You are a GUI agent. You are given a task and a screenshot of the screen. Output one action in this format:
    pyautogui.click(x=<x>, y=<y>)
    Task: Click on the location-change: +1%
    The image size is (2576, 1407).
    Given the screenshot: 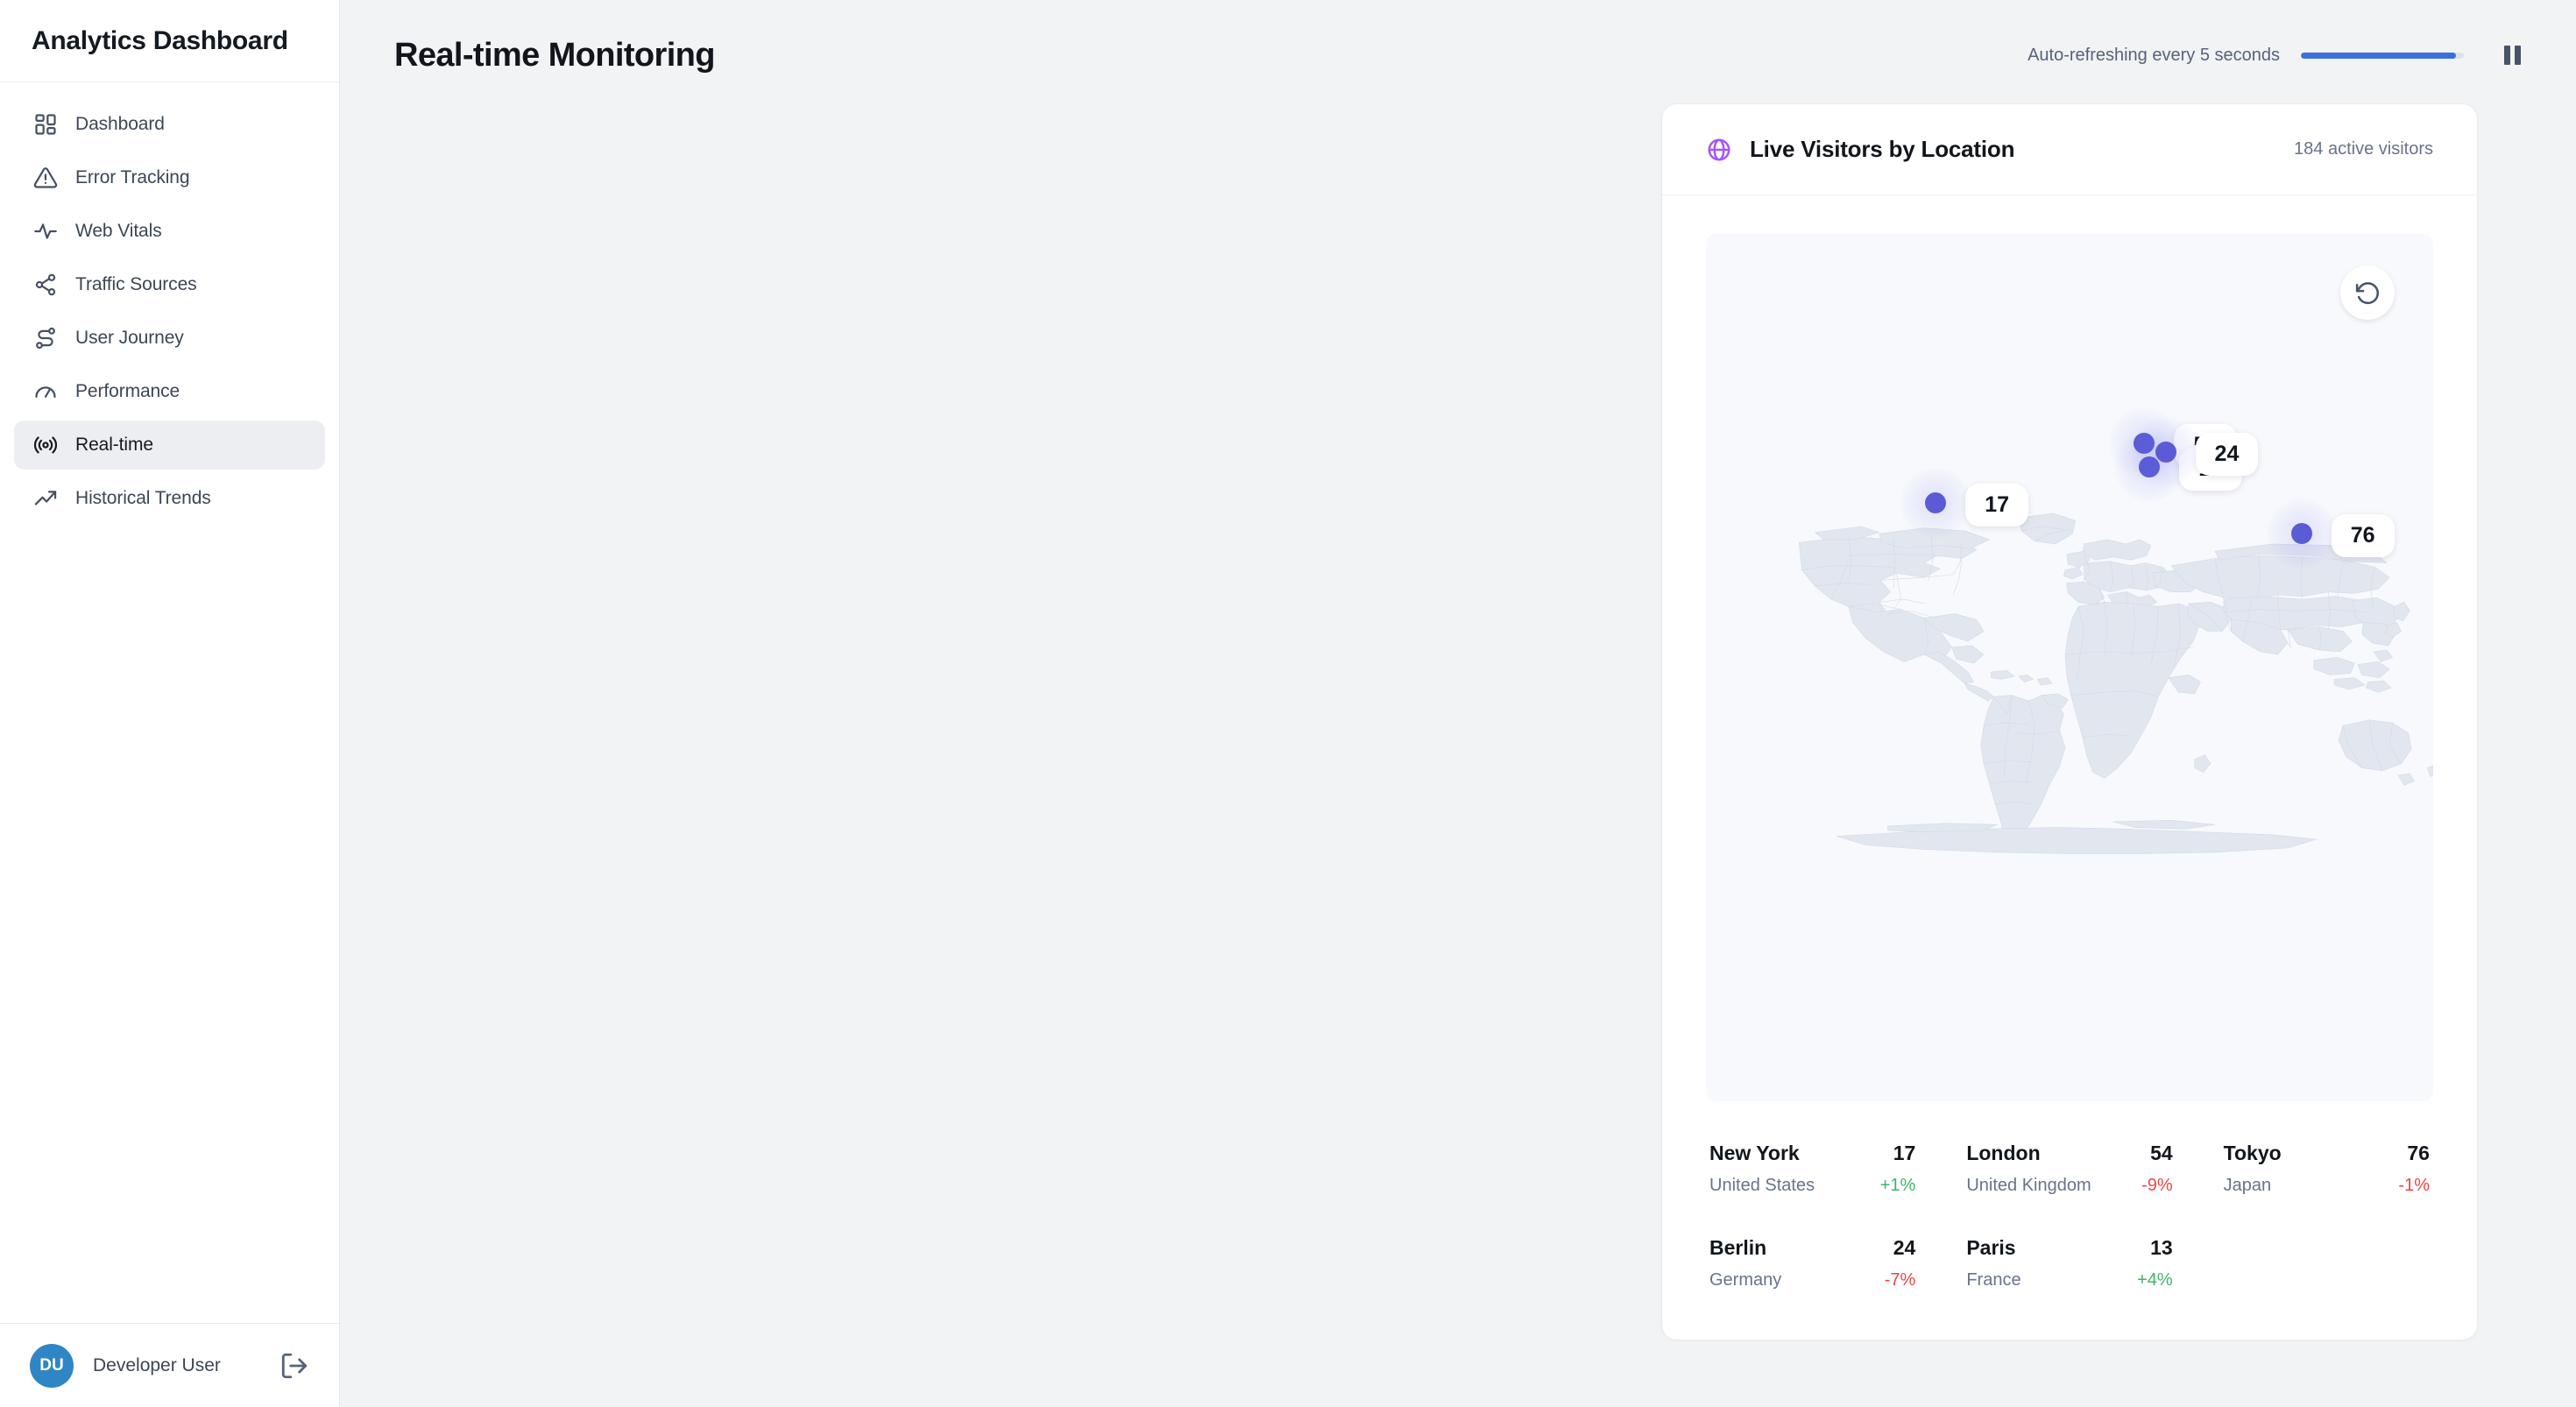 What is the action you would take?
    pyautogui.click(x=1897, y=1185)
    